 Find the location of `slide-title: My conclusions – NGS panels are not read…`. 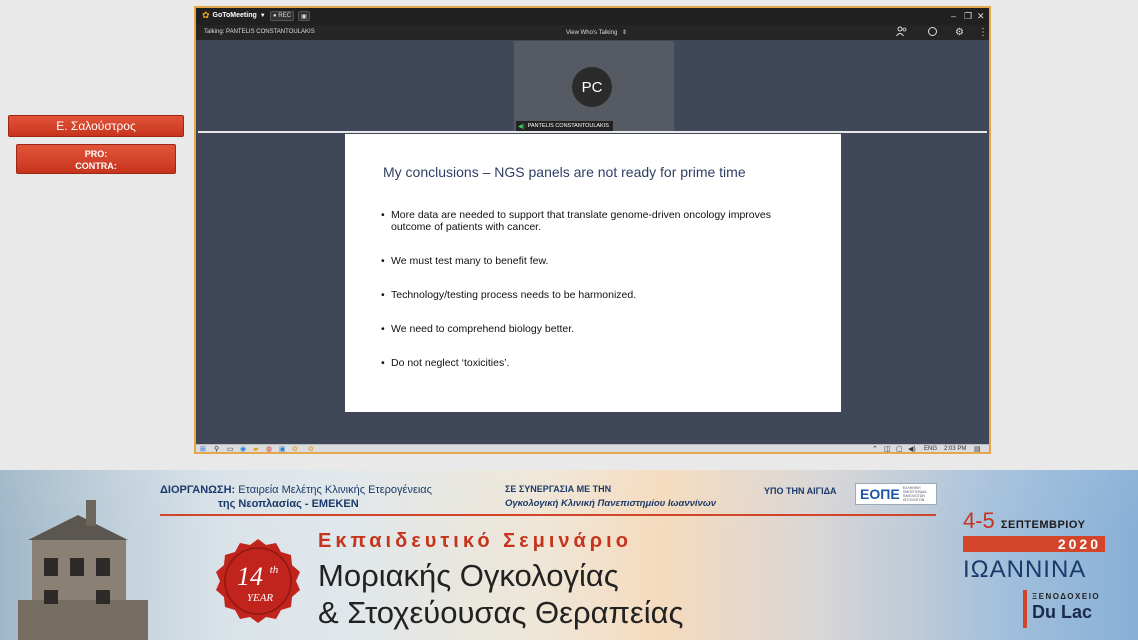

slide-title: My conclusions – NGS panels are not read… is located at coordinates (564, 172).